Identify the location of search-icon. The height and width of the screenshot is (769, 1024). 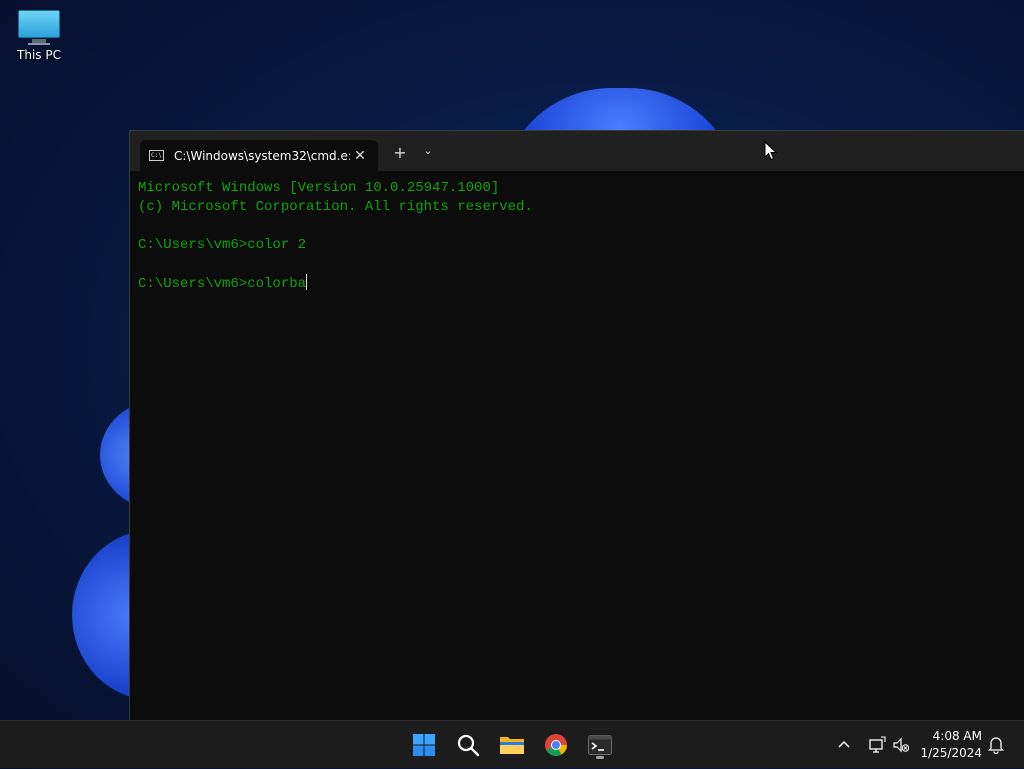
(468, 745).